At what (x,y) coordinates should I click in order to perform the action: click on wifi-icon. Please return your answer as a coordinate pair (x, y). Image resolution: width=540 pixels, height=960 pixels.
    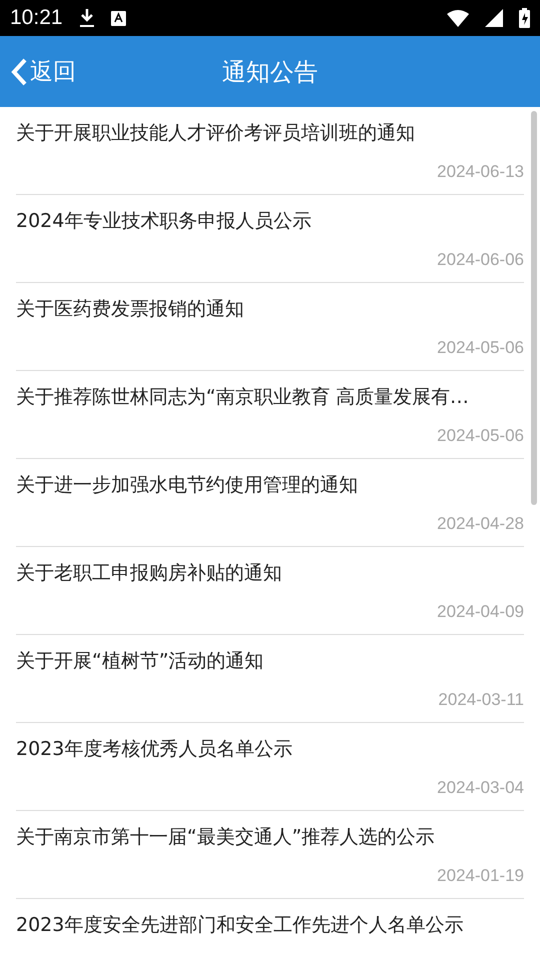
    Looking at the image, I should click on (458, 18).